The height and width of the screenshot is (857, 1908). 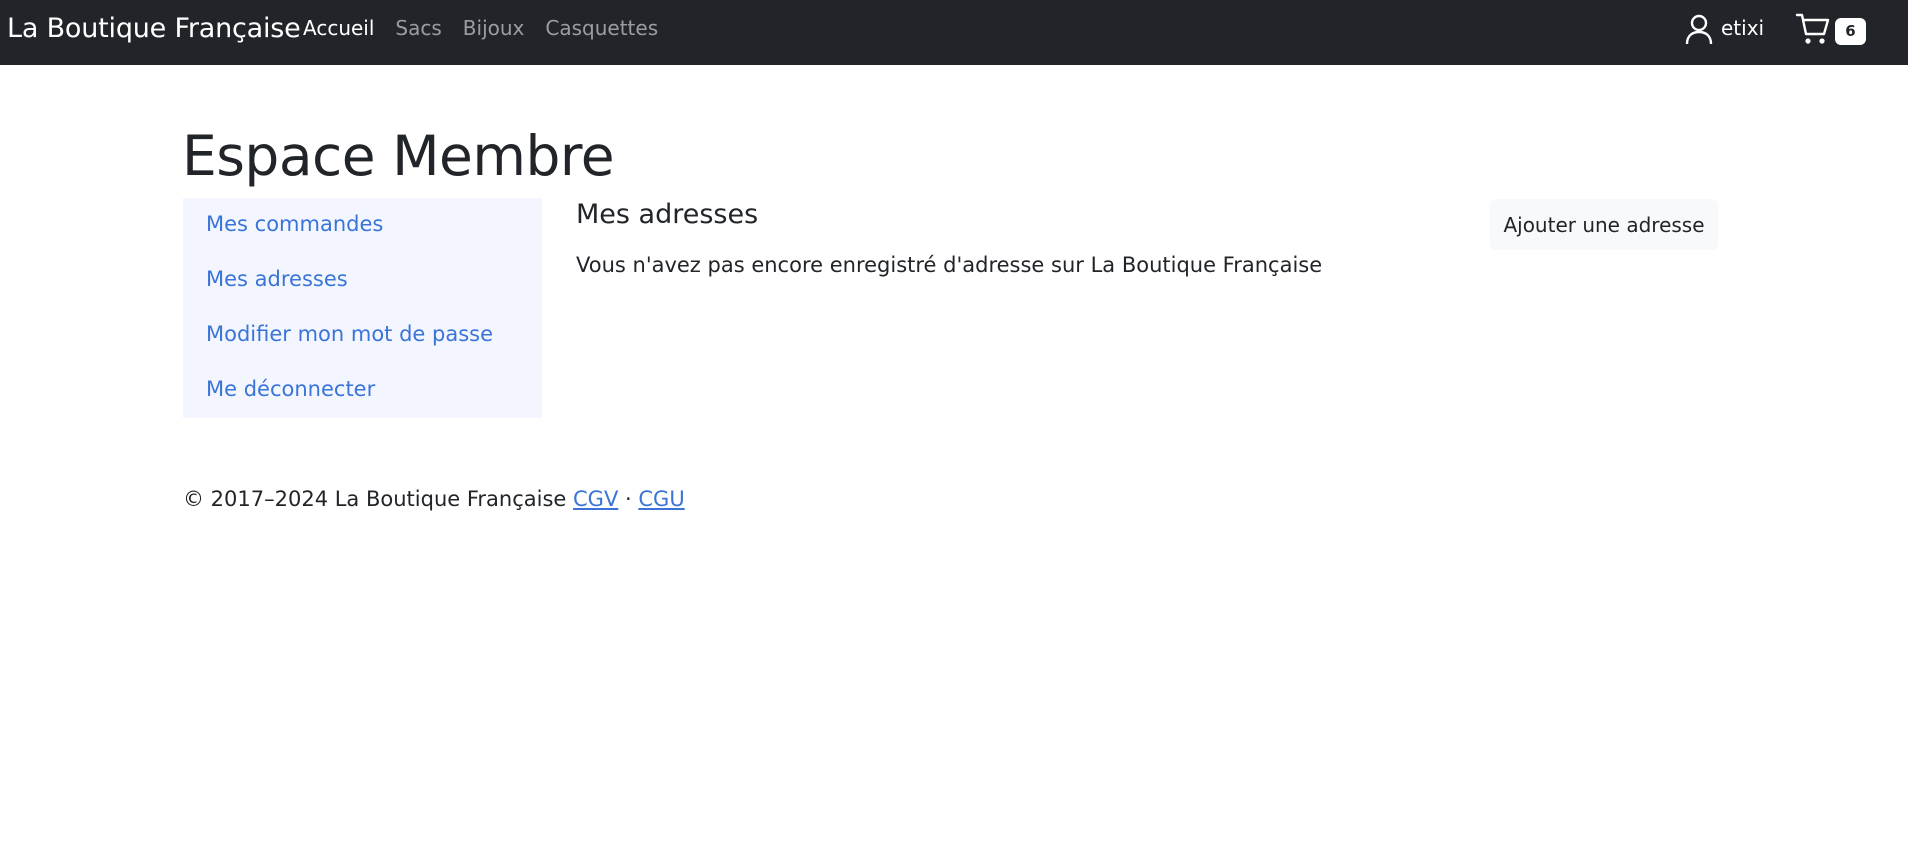 What do you see at coordinates (1850, 31) in the screenshot?
I see `cart-count-badge: 6` at bounding box center [1850, 31].